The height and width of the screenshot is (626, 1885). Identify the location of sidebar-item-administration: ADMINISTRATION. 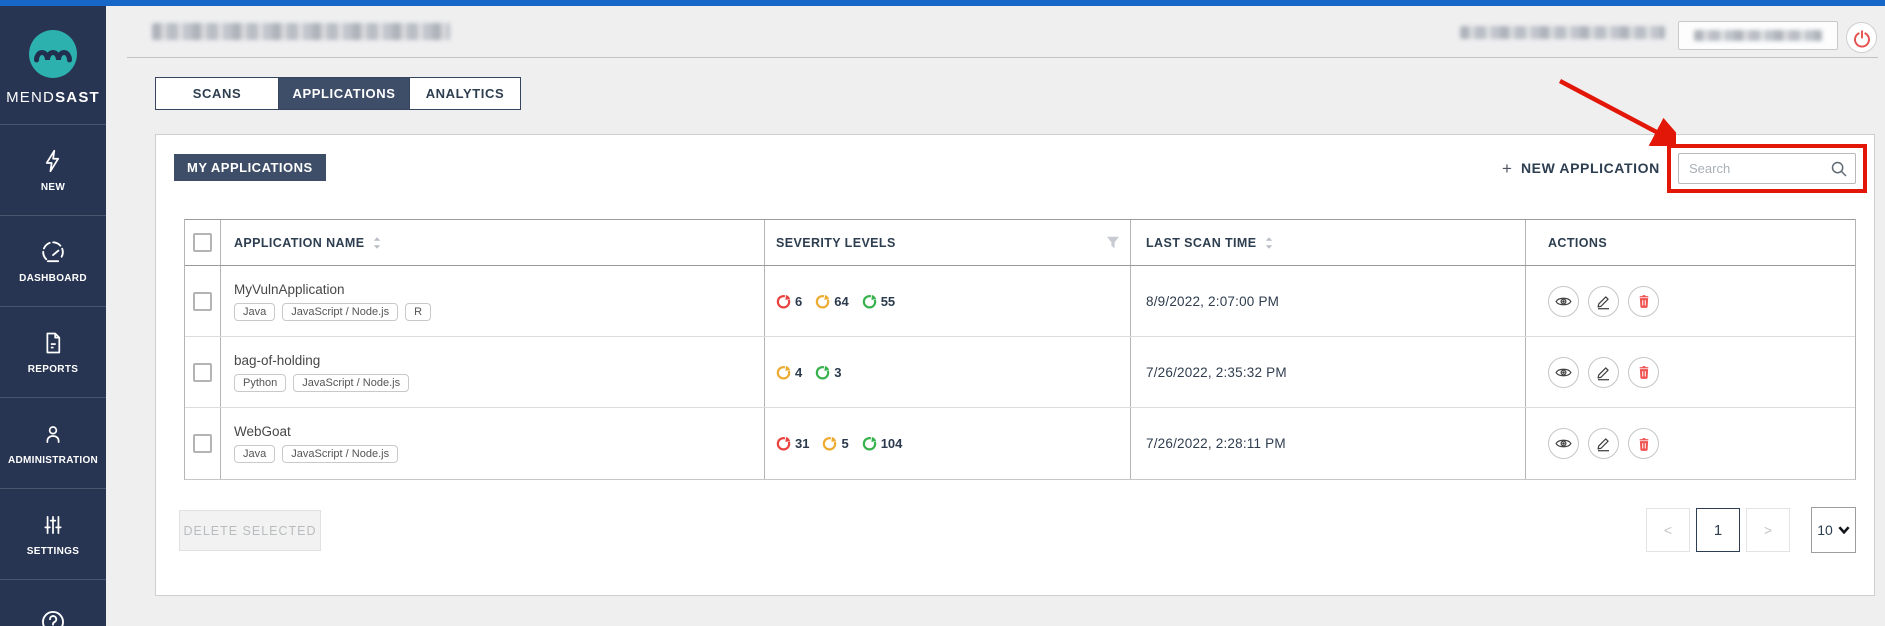
(53, 442).